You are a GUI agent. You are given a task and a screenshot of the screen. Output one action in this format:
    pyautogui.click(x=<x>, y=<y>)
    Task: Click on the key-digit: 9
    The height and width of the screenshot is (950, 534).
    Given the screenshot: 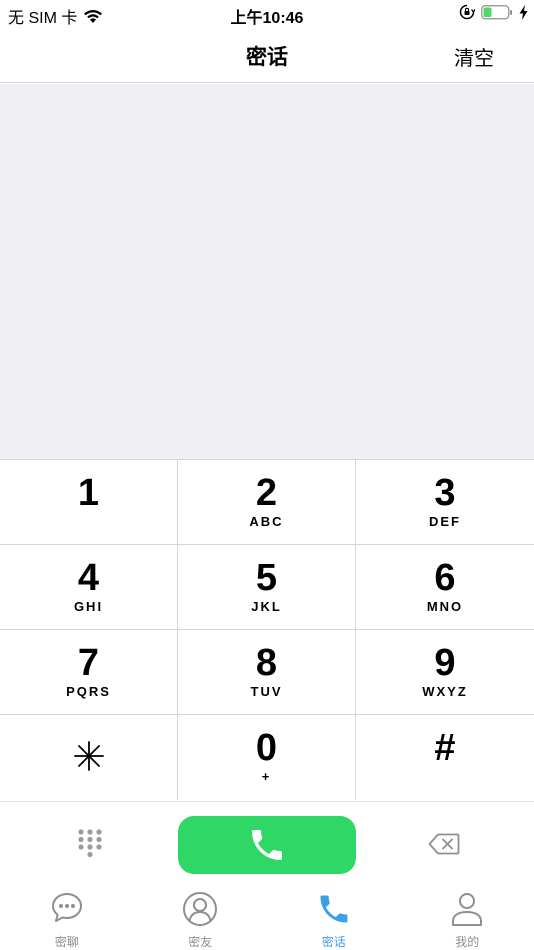 What is the action you would take?
    pyautogui.click(x=445, y=663)
    